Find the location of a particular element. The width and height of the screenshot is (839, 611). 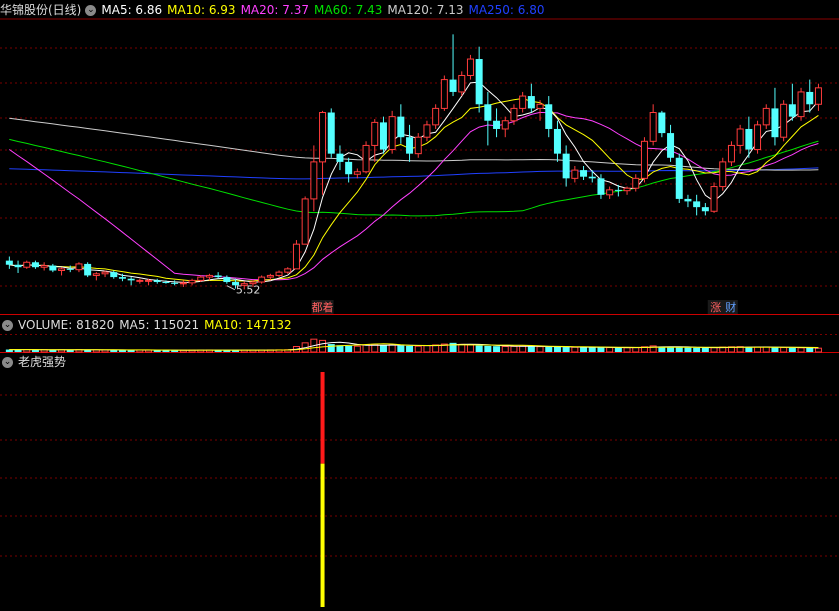

indicator-signal-bar is located at coordinates (322, 535).